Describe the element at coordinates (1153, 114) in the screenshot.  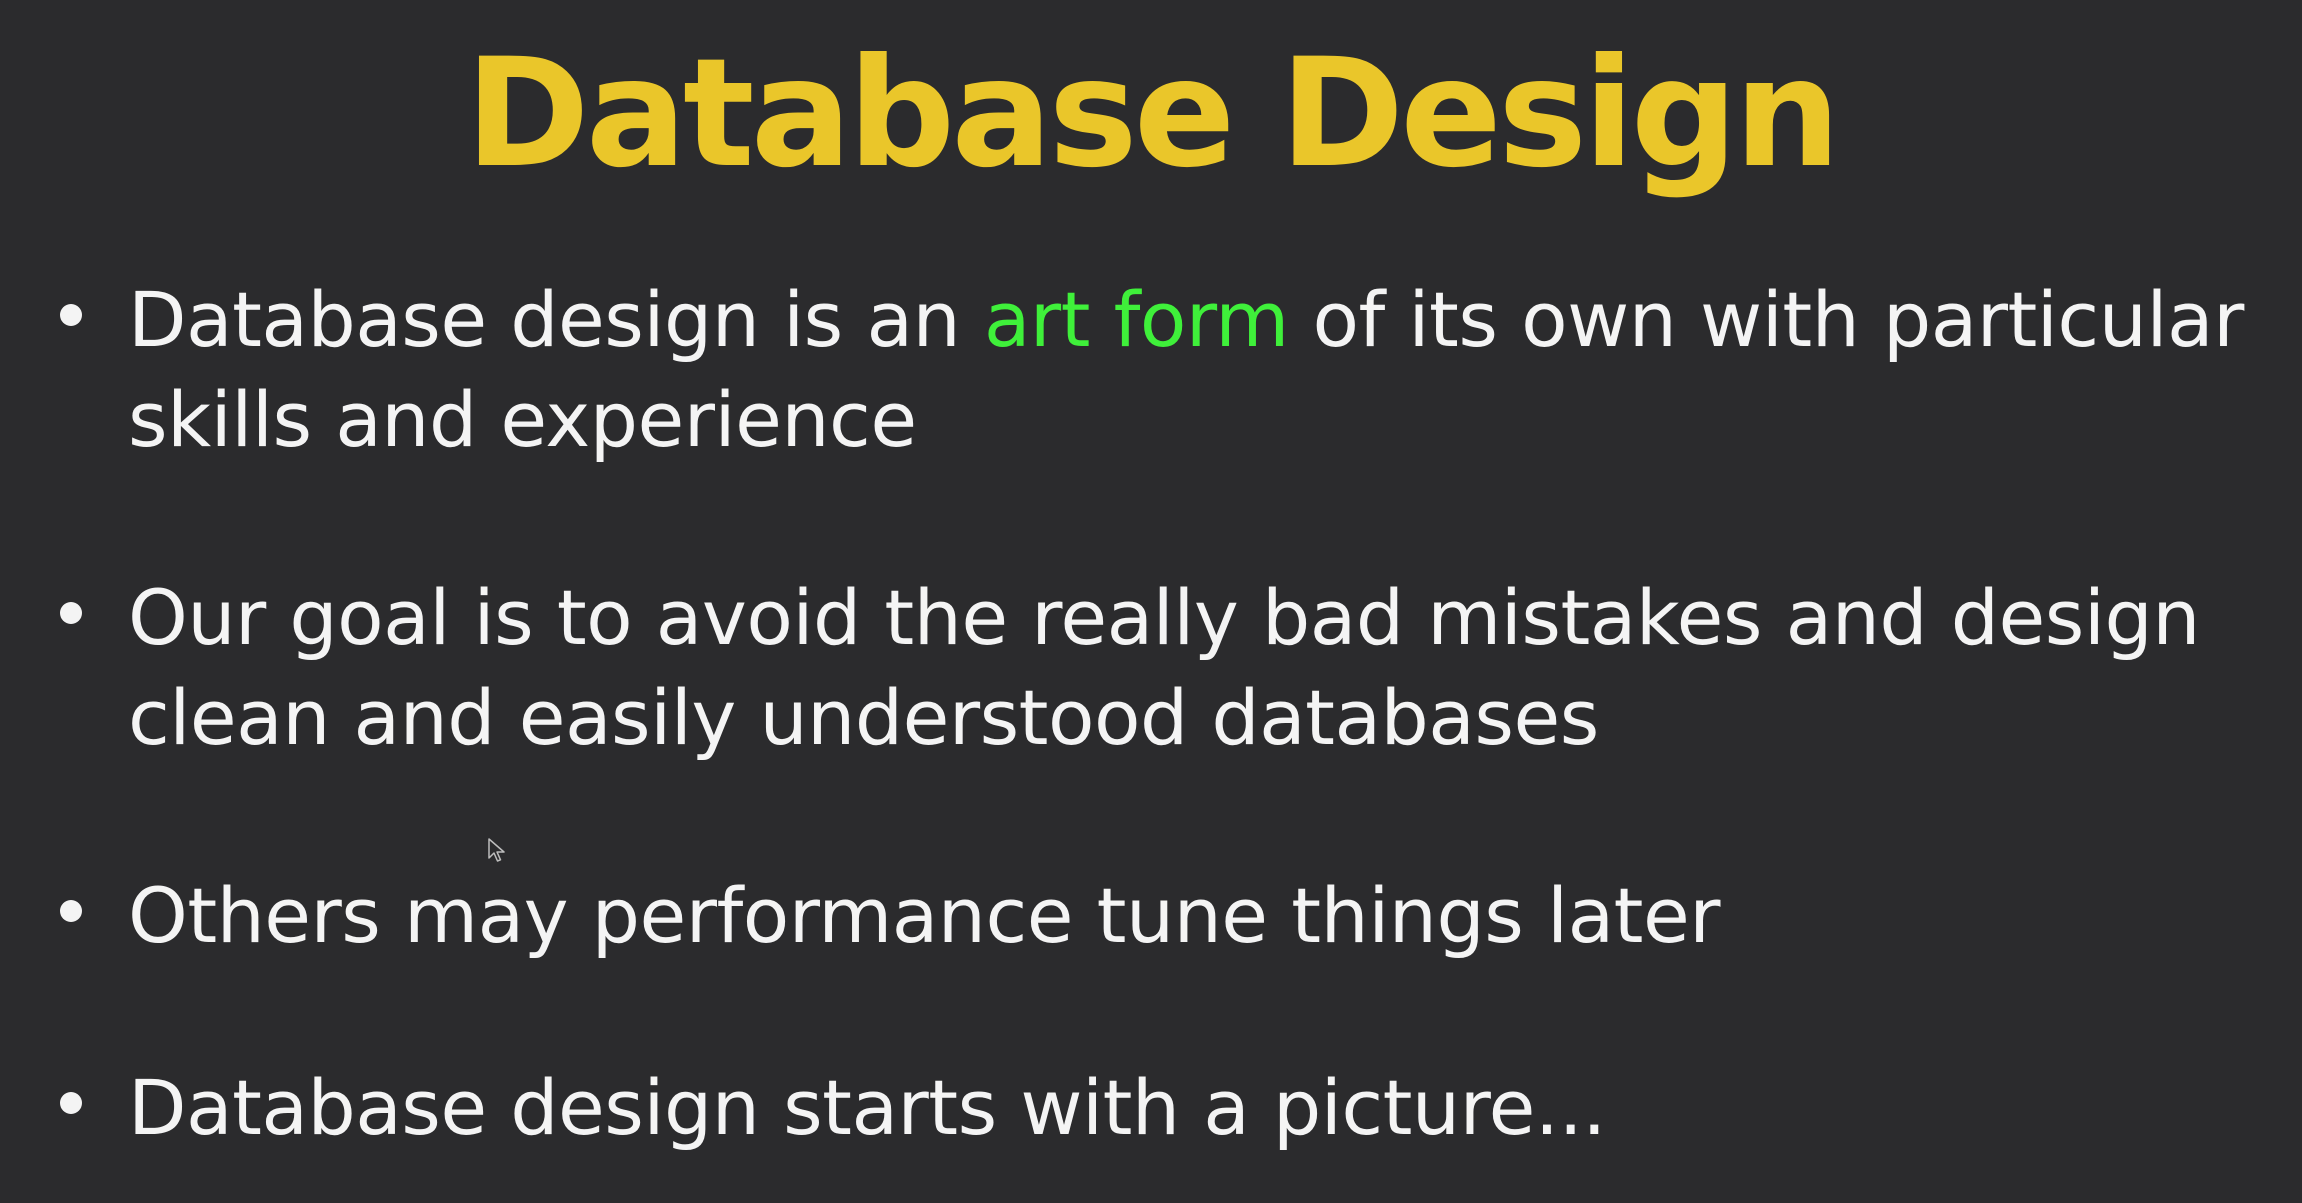
I see `slide-title: Database Design` at that location.